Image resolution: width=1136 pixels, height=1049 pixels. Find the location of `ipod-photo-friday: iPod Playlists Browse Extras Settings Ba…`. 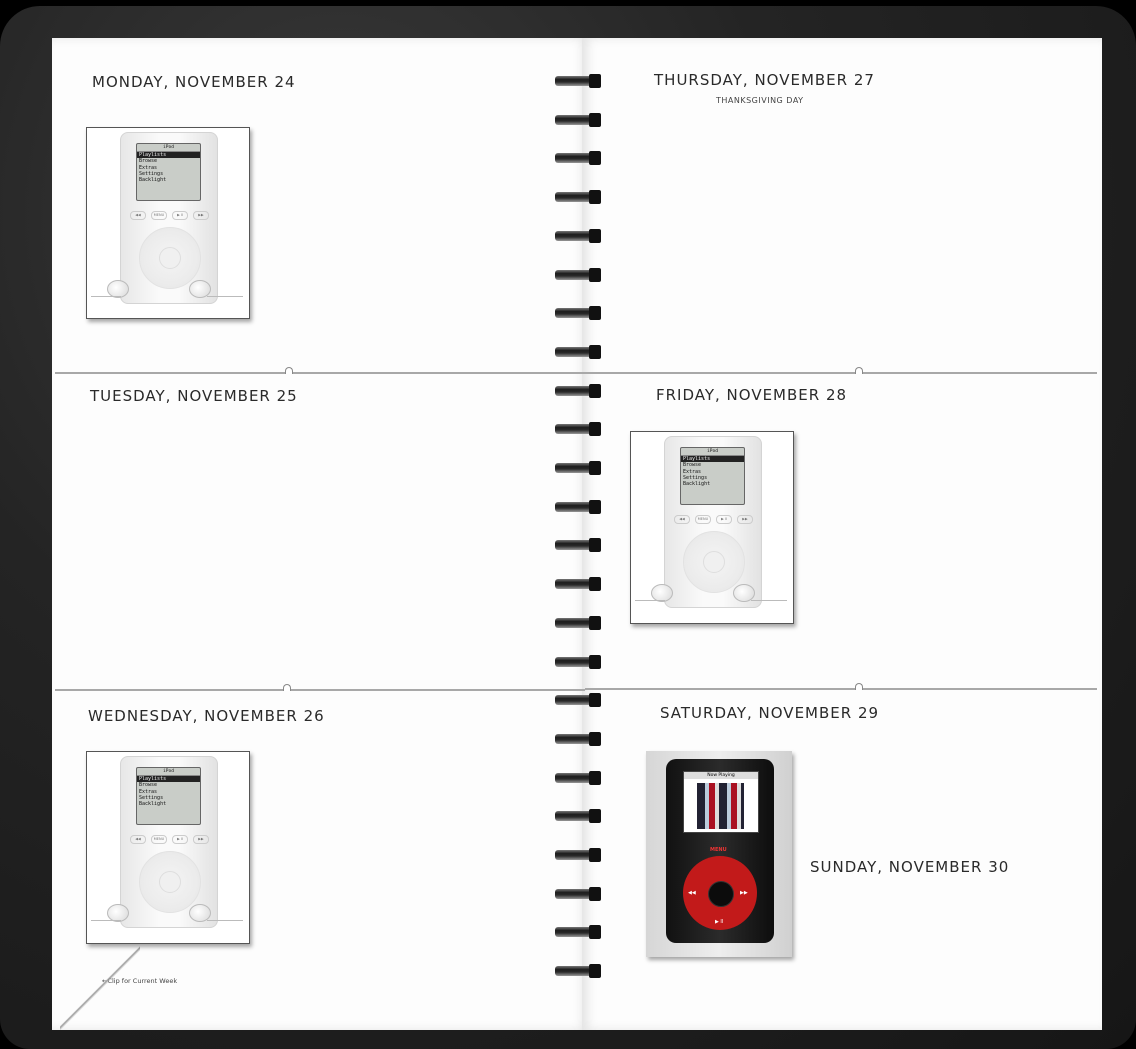

ipod-photo-friday: iPod Playlists Browse Extras Settings Ba… is located at coordinates (712, 527).